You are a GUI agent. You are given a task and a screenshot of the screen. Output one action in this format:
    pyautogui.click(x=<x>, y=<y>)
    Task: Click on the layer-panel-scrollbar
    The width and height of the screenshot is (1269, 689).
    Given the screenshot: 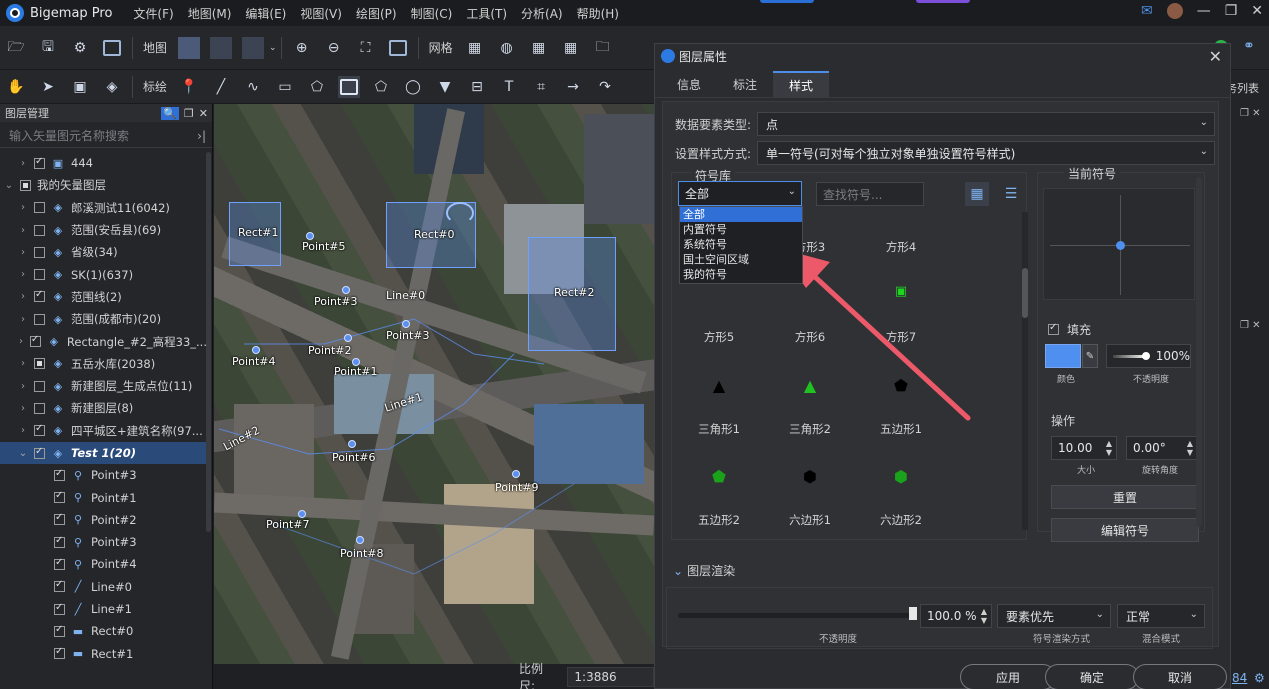 What is the action you would take?
    pyautogui.click(x=208, y=342)
    